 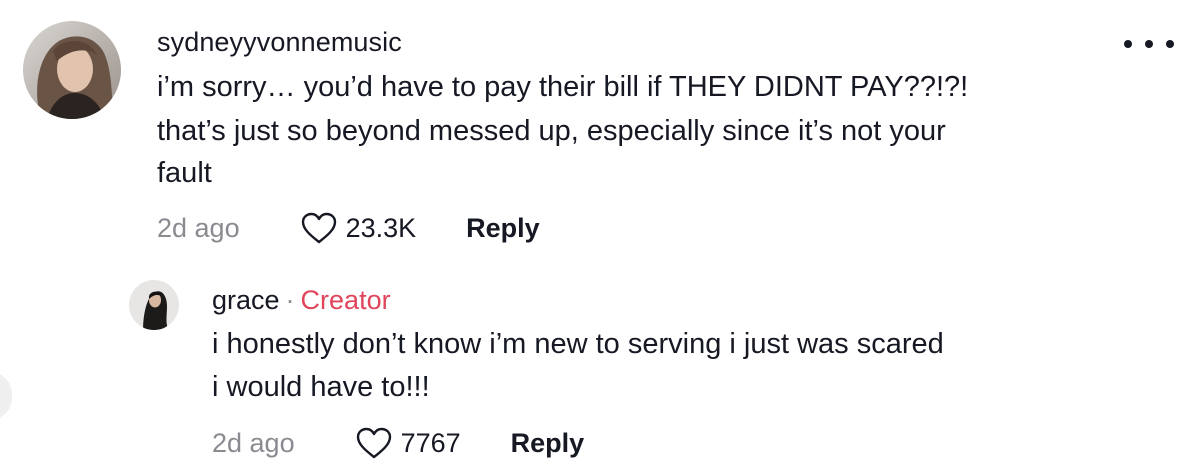 I want to click on reply-reply-button: Reply, so click(x=548, y=443).